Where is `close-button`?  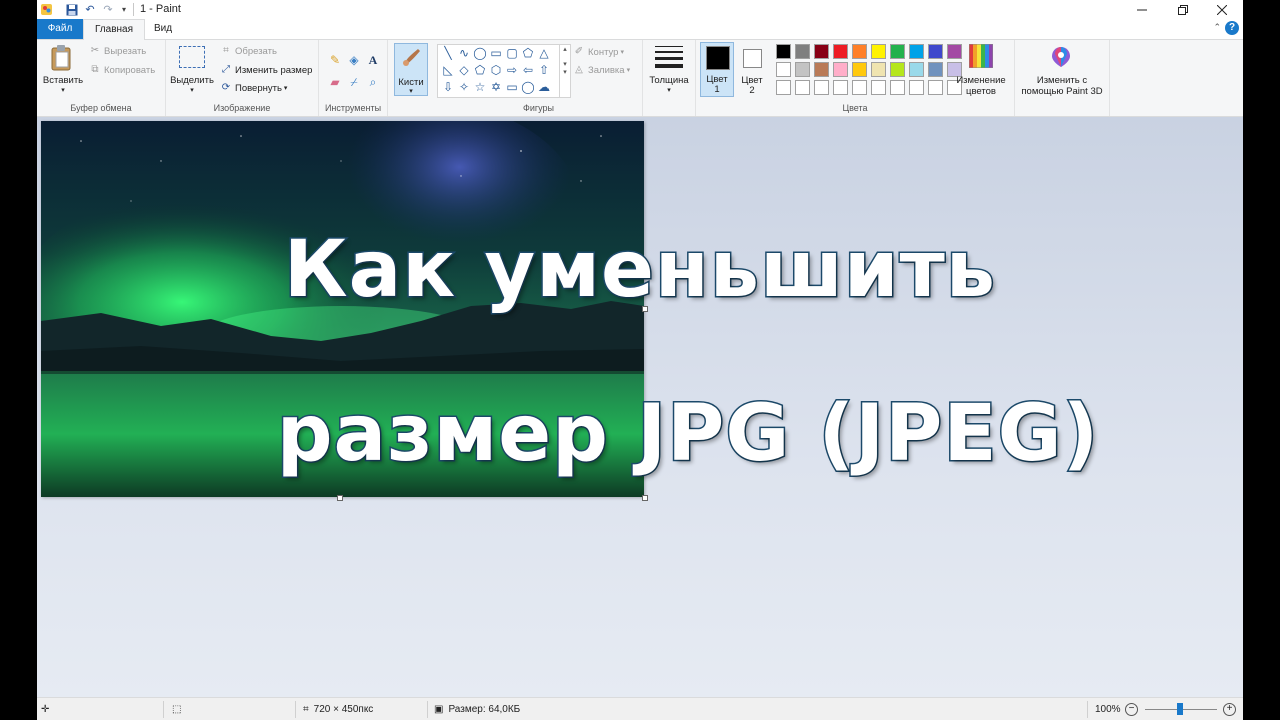
close-button is located at coordinates (1222, 9).